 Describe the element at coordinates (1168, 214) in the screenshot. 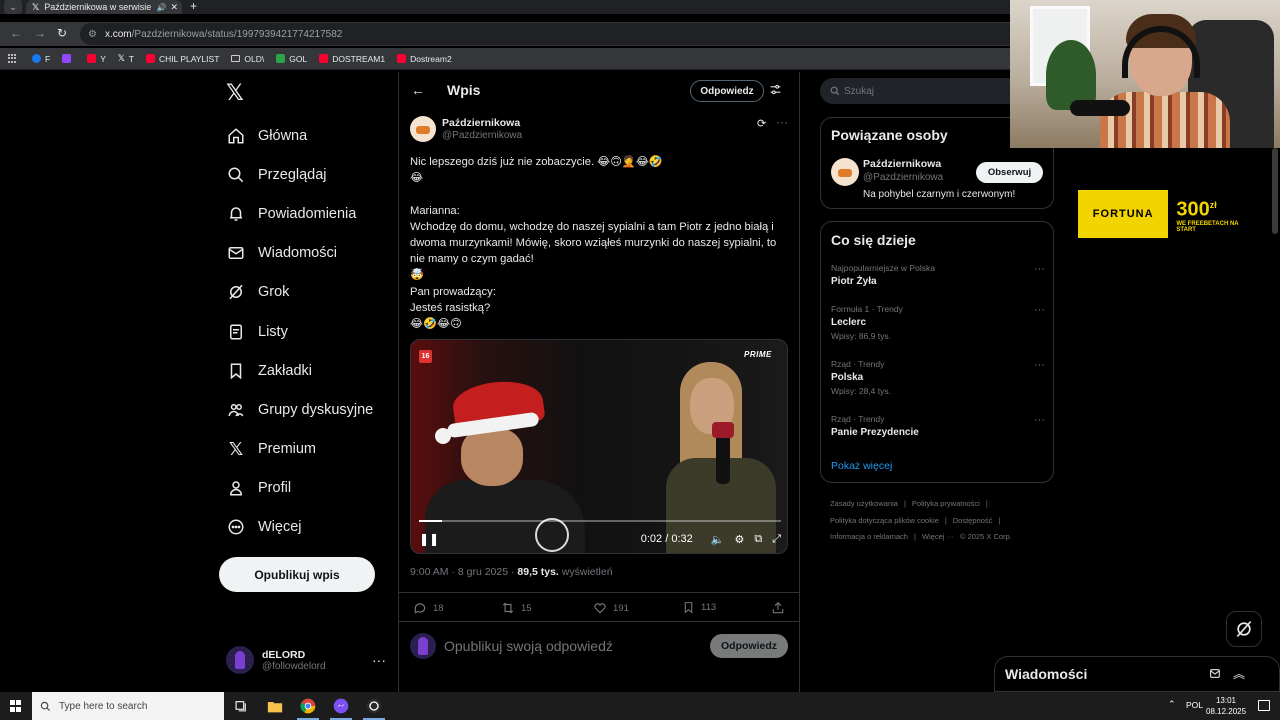

I see `sponsored-banner: FORTUNA 300zł WE FREEBETACH NA START` at that location.